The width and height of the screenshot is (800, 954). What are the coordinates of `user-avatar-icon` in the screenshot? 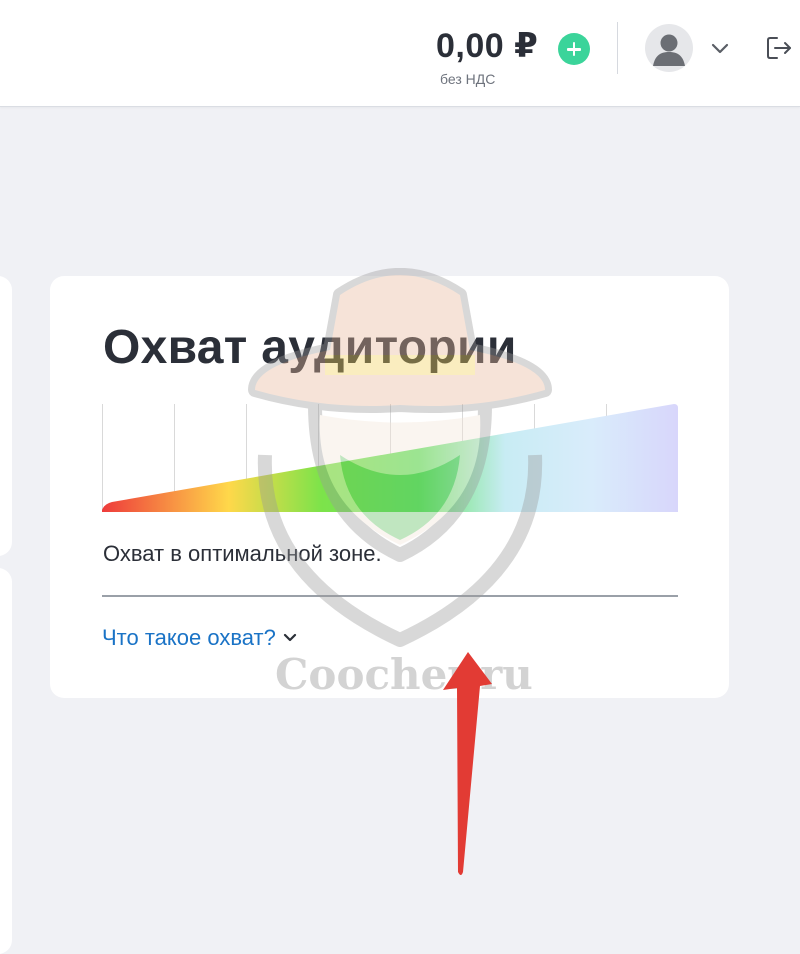 It's located at (669, 48).